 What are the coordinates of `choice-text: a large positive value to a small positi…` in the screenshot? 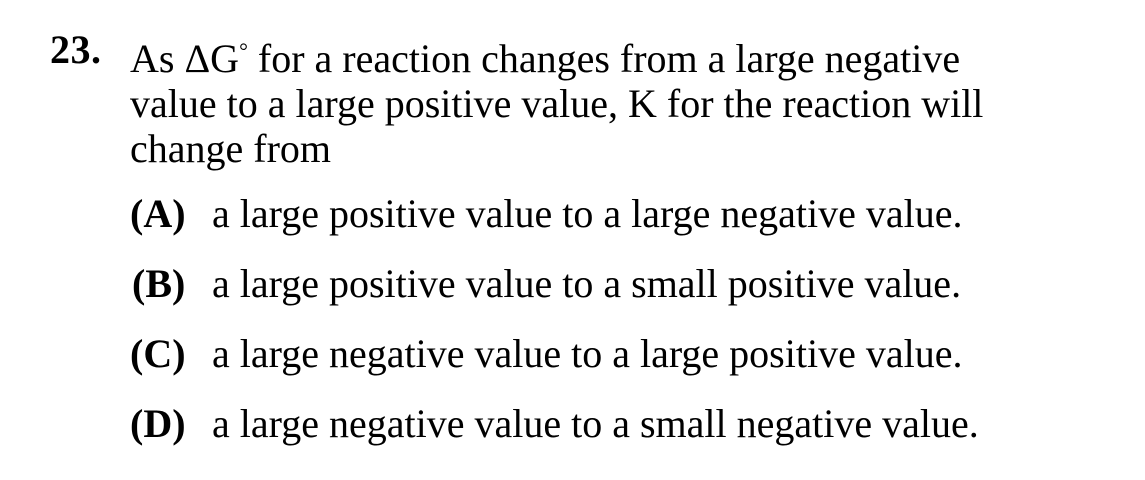 It's located at (587, 283).